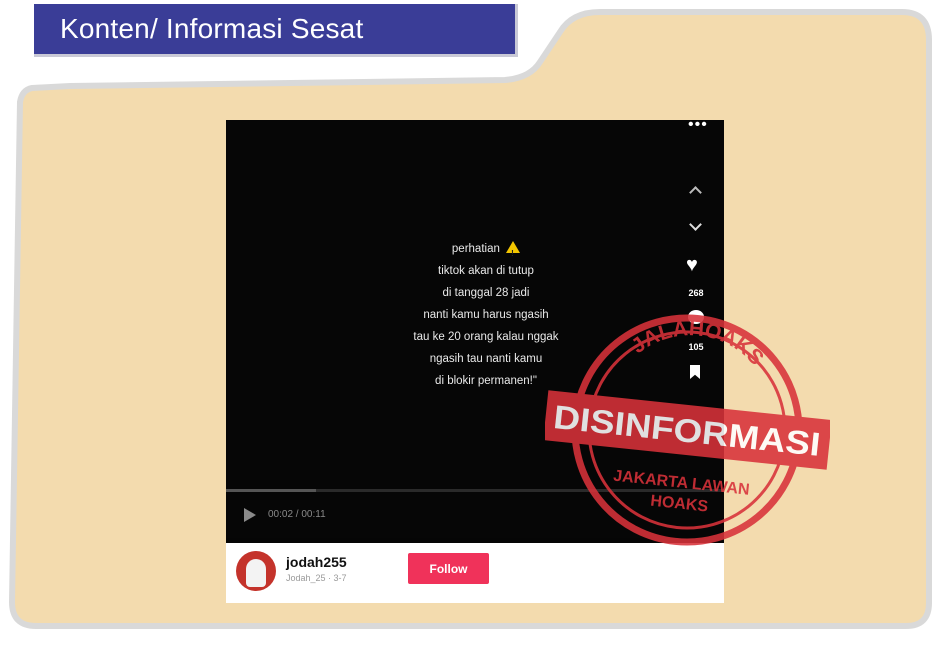 Image resolution: width=935 pixels, height=646 pixels. Describe the element at coordinates (316, 562) in the screenshot. I see `username: jodah255` at that location.